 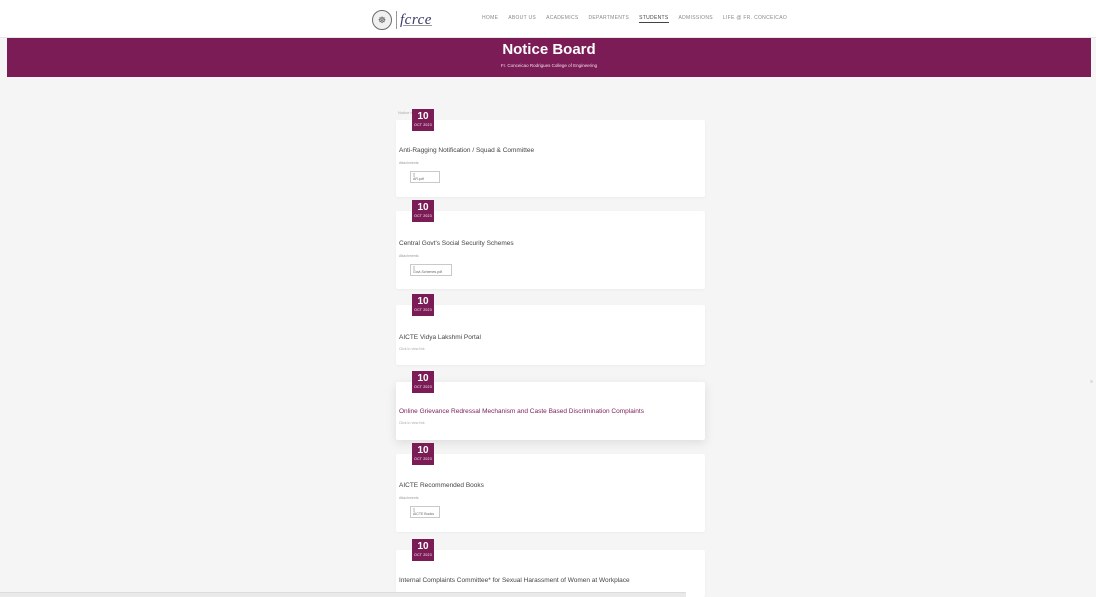 What do you see at coordinates (490, 19) in the screenshot?
I see `nav-home: Home` at bounding box center [490, 19].